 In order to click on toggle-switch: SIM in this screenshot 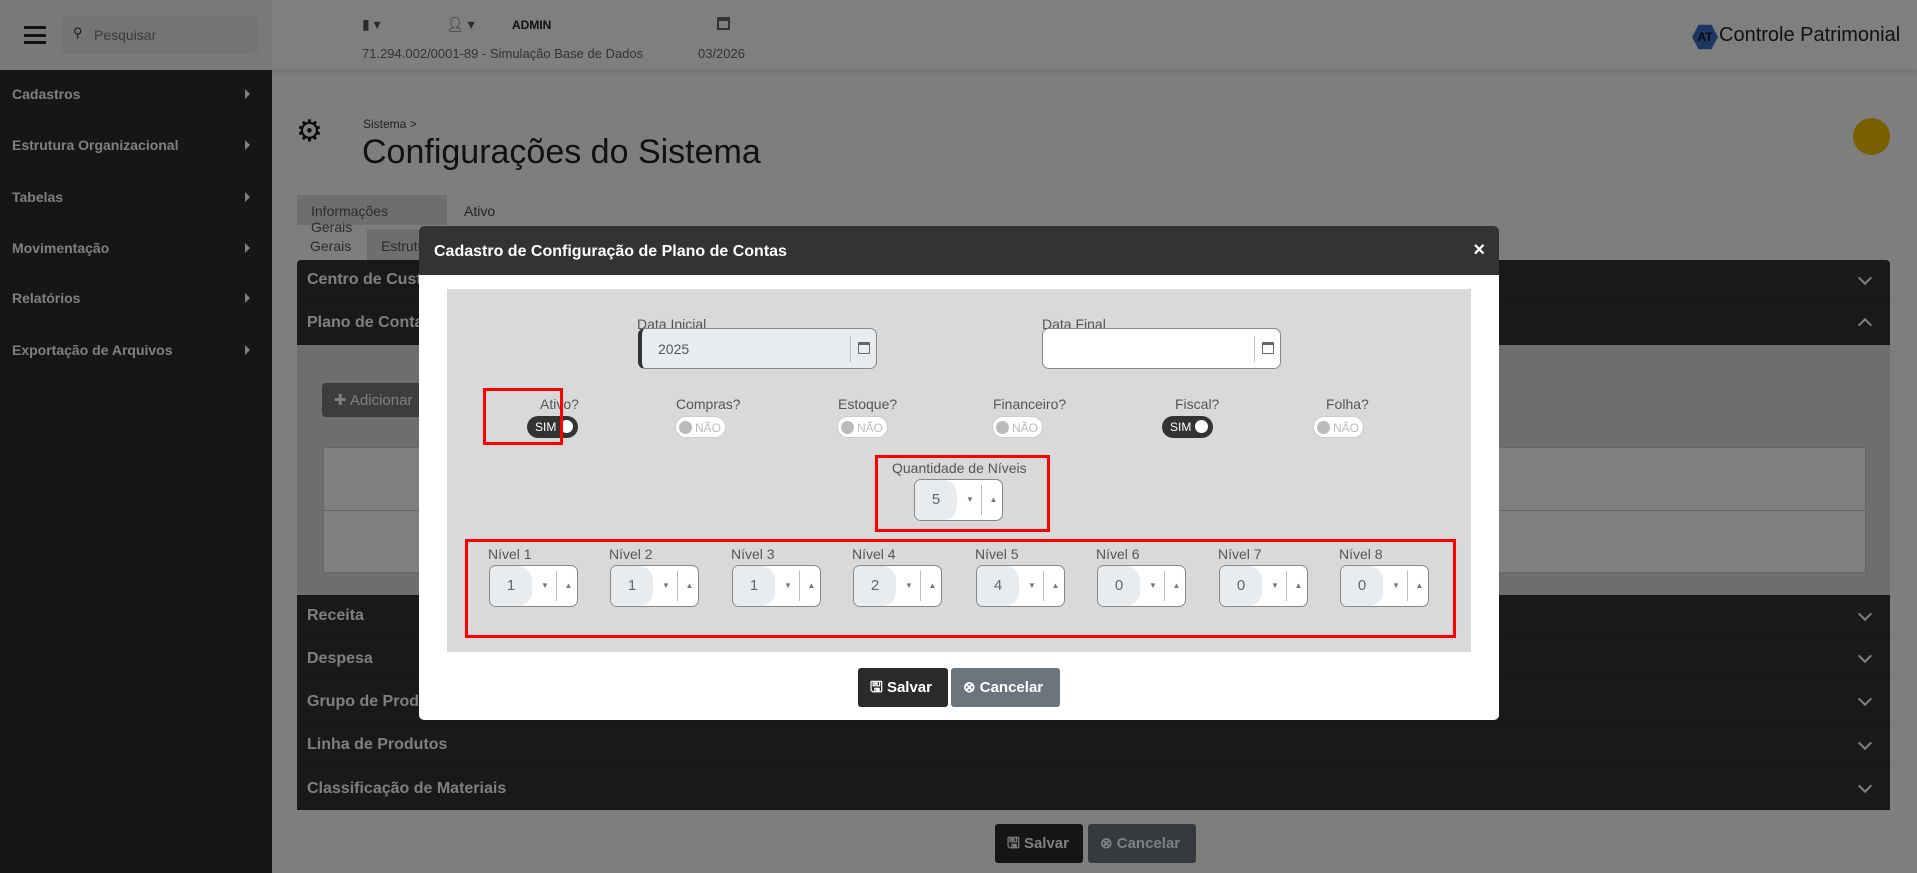, I will do `click(1187, 427)`.